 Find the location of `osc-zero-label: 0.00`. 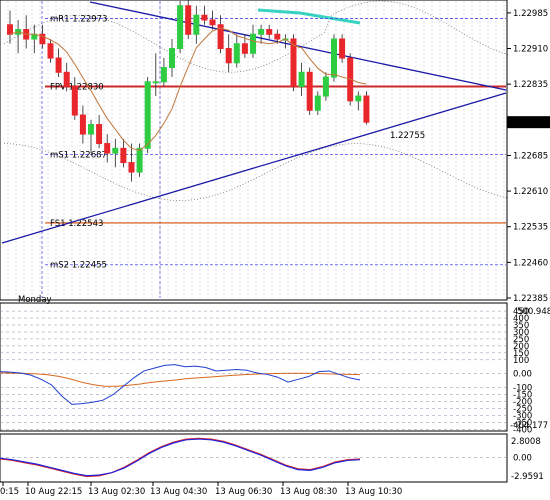

osc-zero-label: 0.00 is located at coordinates (522, 458).